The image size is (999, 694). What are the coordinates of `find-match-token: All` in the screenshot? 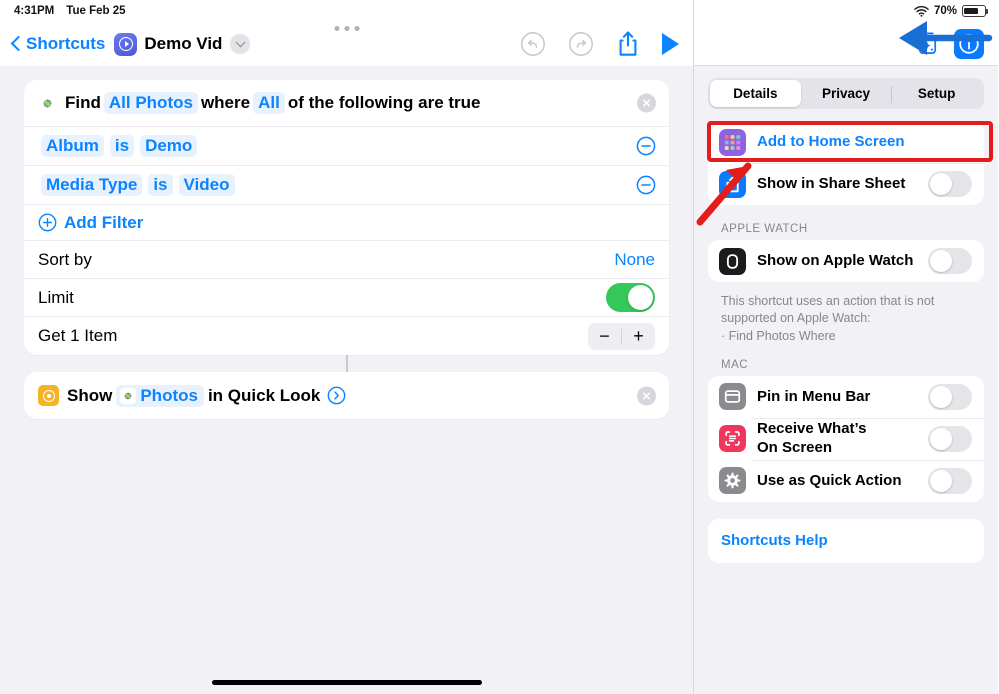 It's located at (269, 103).